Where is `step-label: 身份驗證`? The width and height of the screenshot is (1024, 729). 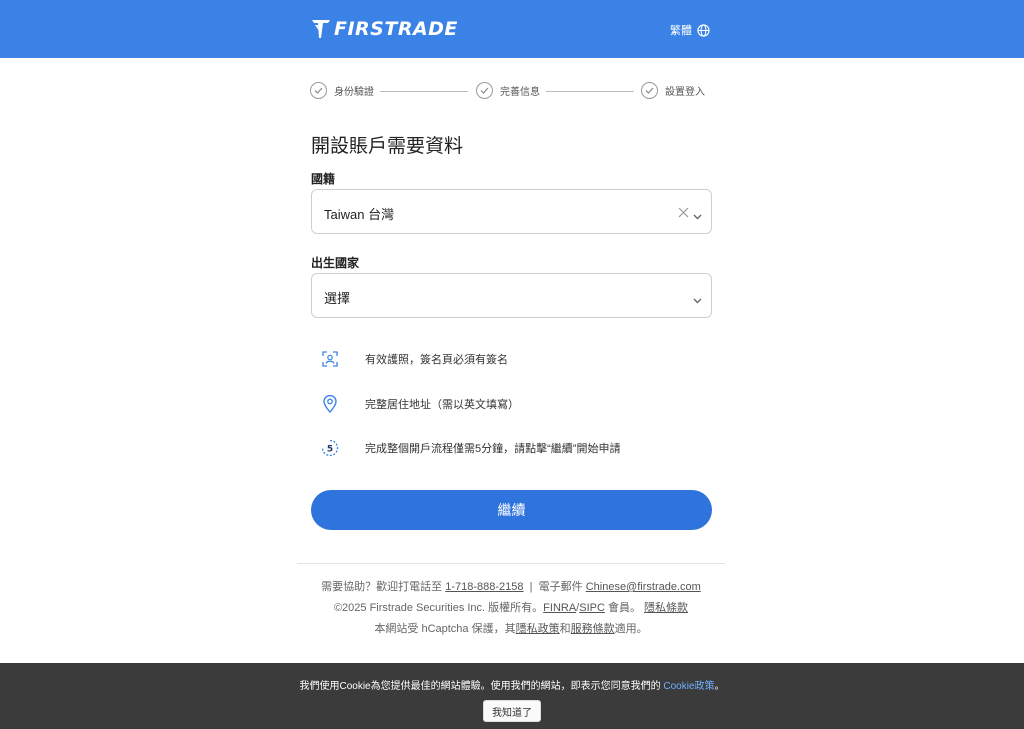 step-label: 身份驗證 is located at coordinates (354, 92).